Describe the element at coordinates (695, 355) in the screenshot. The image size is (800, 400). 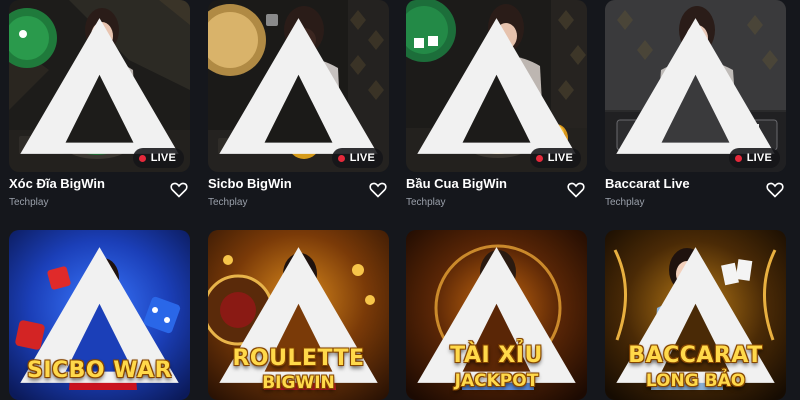
I see `banner-title: BACCARAT` at that location.